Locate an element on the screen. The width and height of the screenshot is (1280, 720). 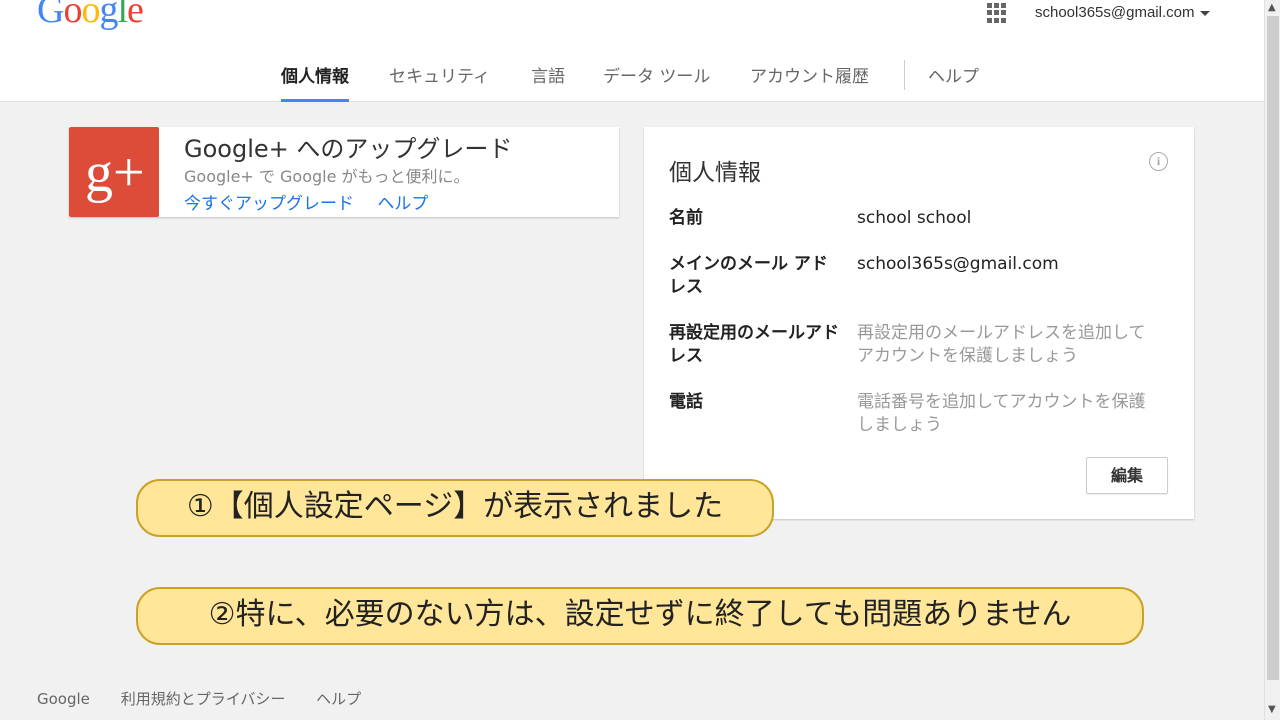
field-label-primary-email: メインのメール アドレス is located at coordinates (748, 275).